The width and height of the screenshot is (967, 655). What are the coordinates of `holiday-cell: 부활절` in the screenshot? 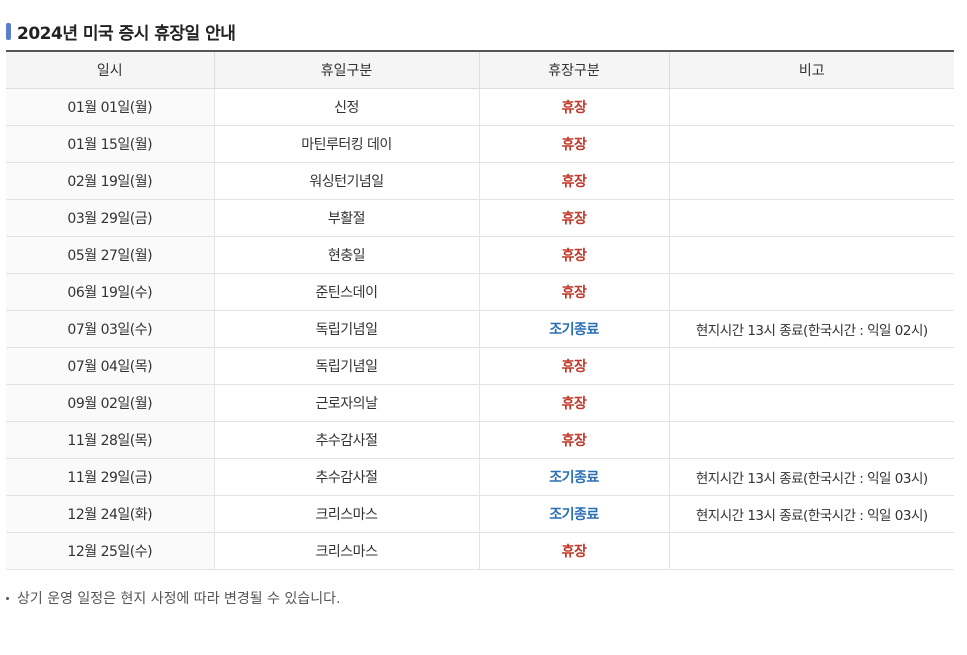 It's located at (346, 218).